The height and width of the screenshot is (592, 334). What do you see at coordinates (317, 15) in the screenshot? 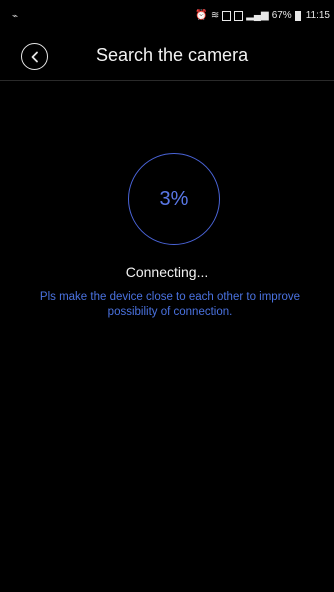
I see `clock-time: 11:15` at bounding box center [317, 15].